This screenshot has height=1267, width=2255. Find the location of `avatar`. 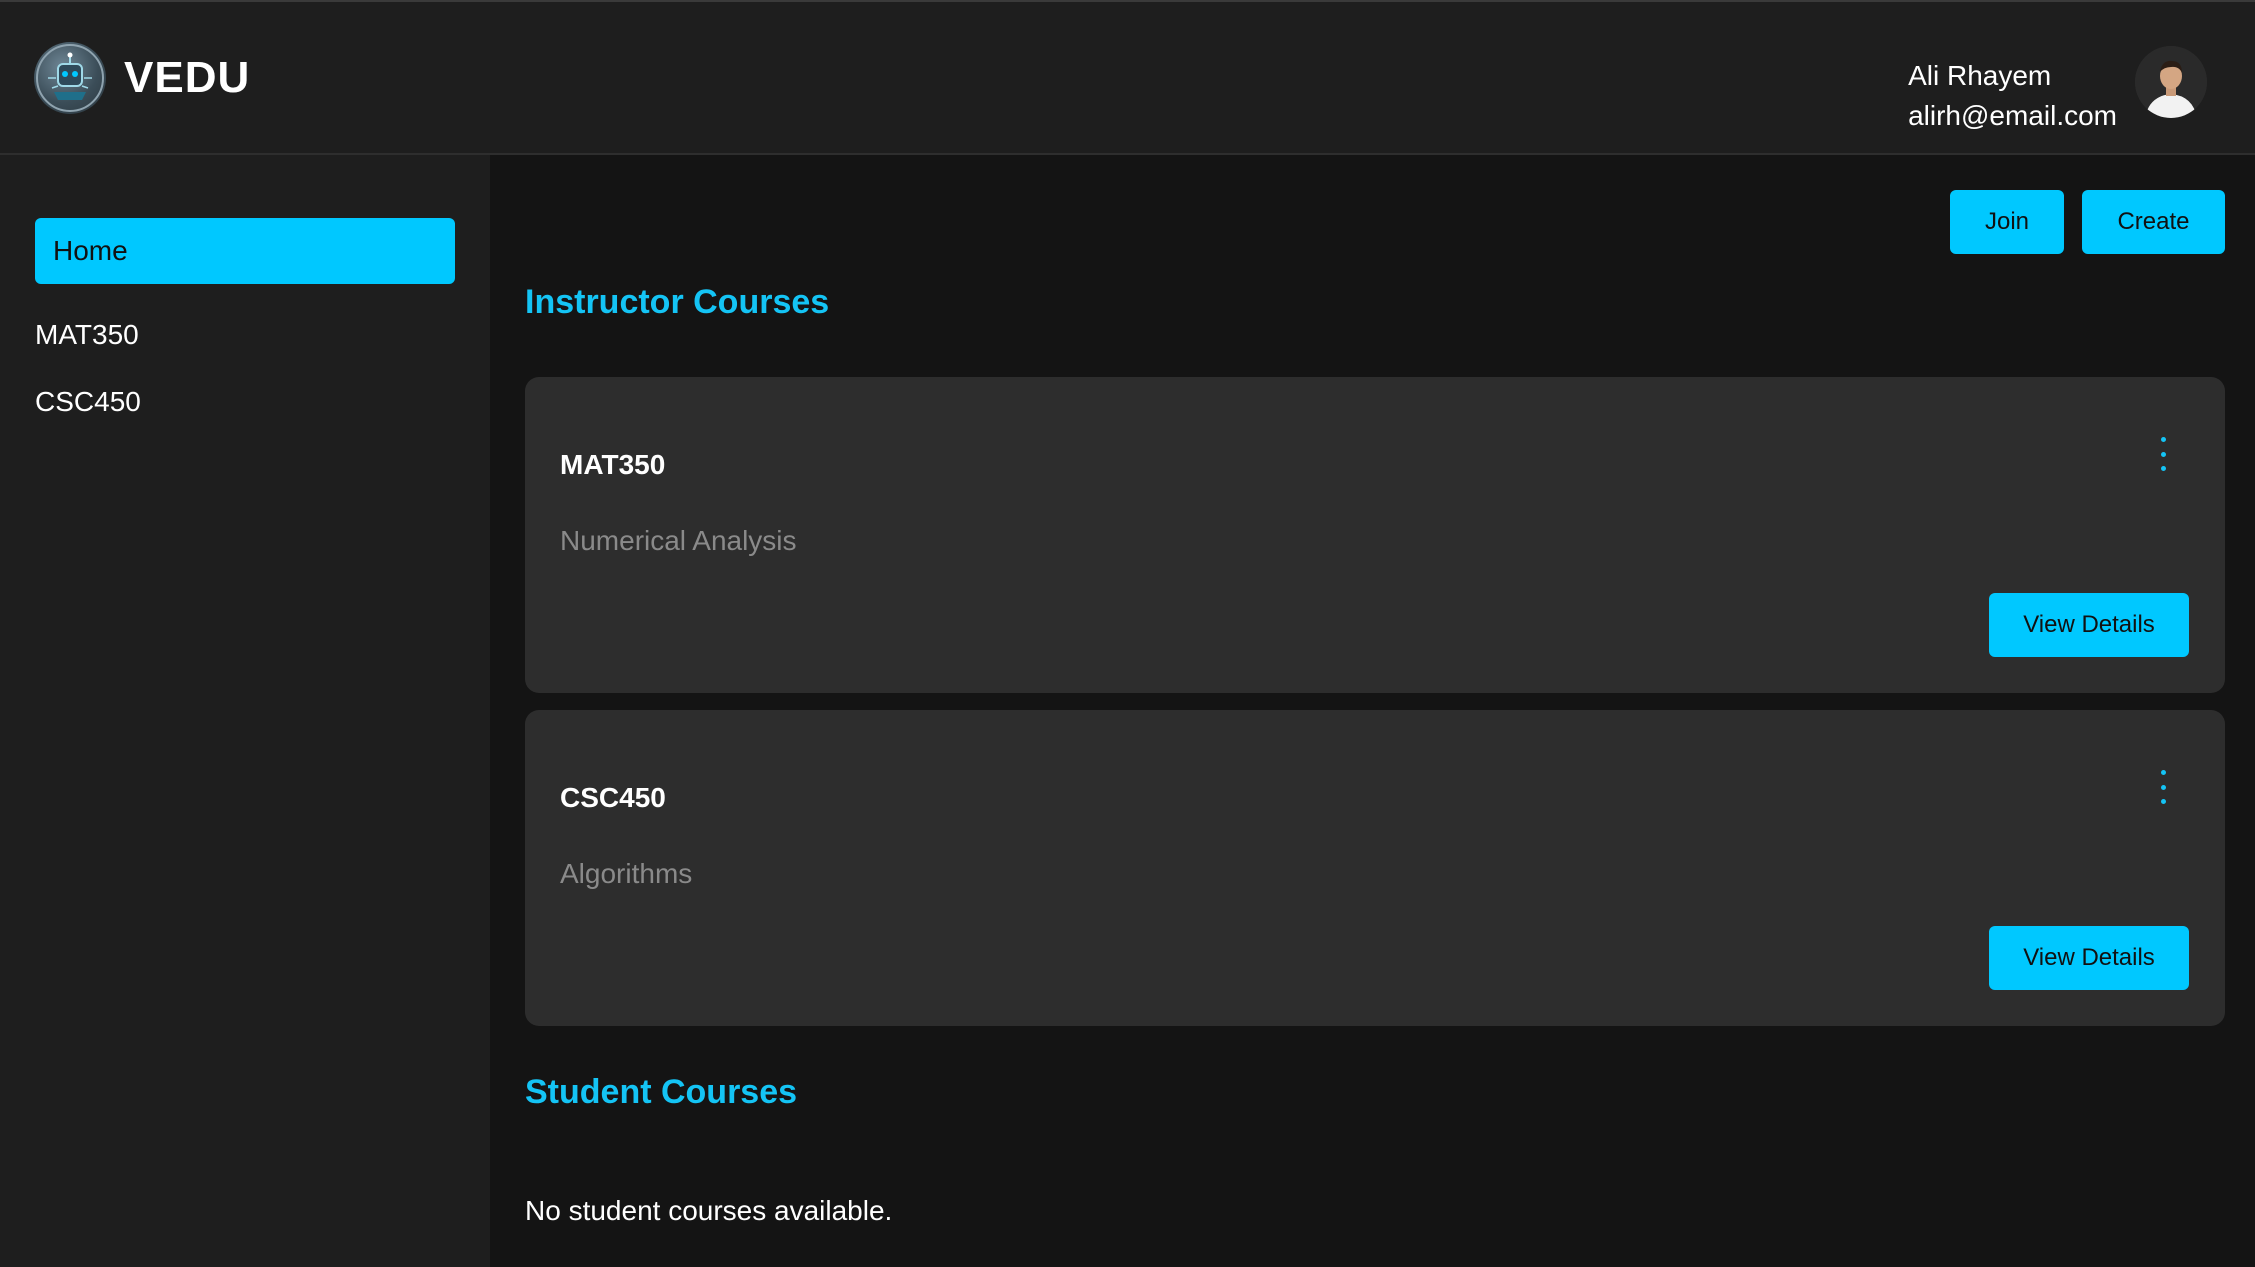

avatar is located at coordinates (2171, 82).